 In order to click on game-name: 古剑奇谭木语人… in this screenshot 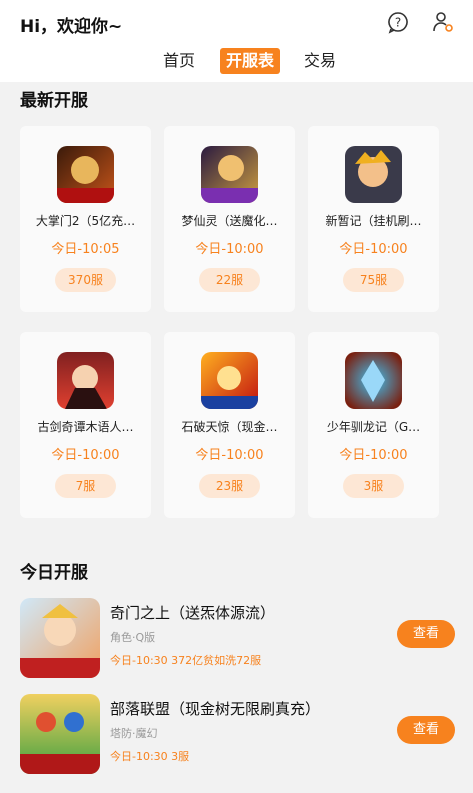, I will do `click(85, 427)`.